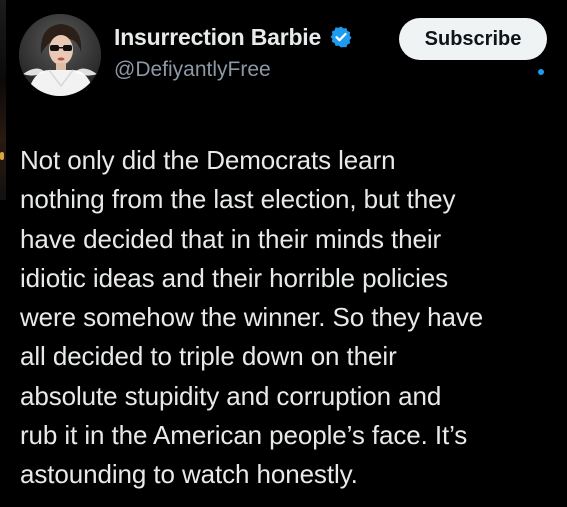 The width and height of the screenshot is (567, 507). I want to click on post-text-line: were somehow the winner. So they have, so click(252, 317).